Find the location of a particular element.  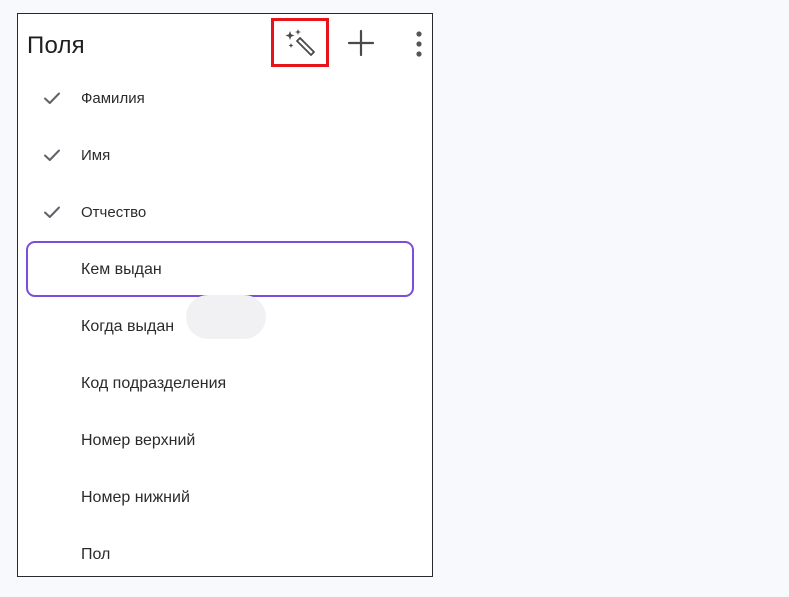

list-item: Пол is located at coordinates (225, 554).